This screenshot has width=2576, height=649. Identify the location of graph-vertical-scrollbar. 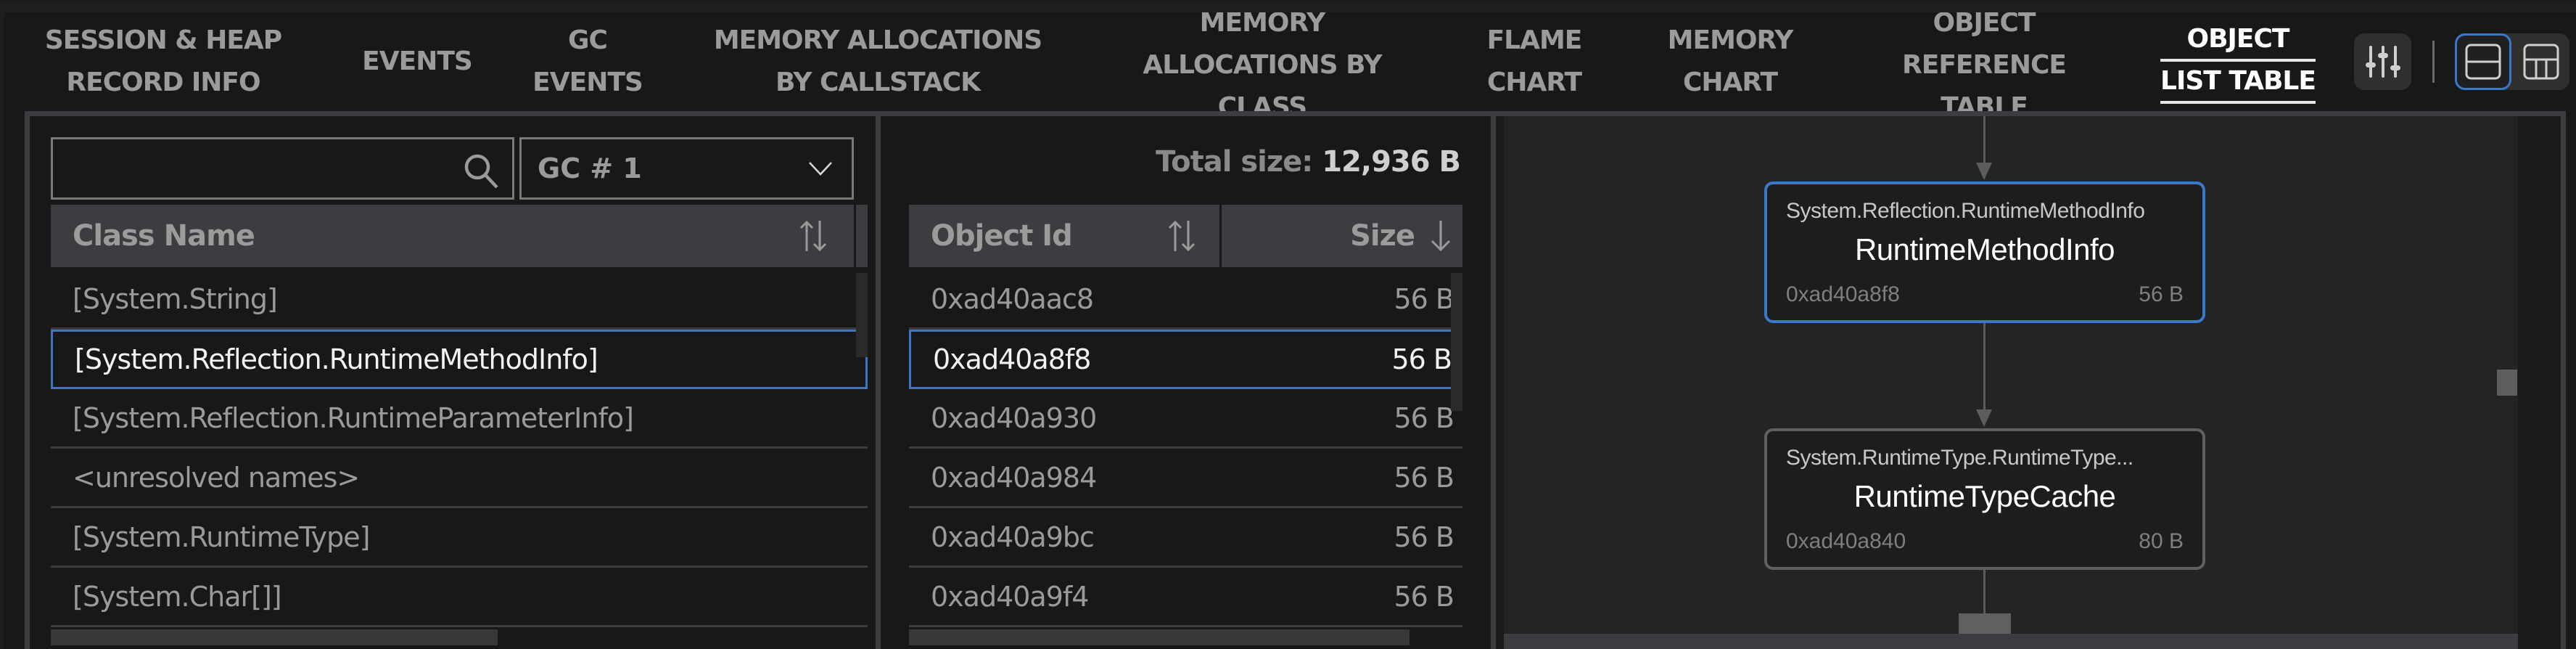
(2507, 383).